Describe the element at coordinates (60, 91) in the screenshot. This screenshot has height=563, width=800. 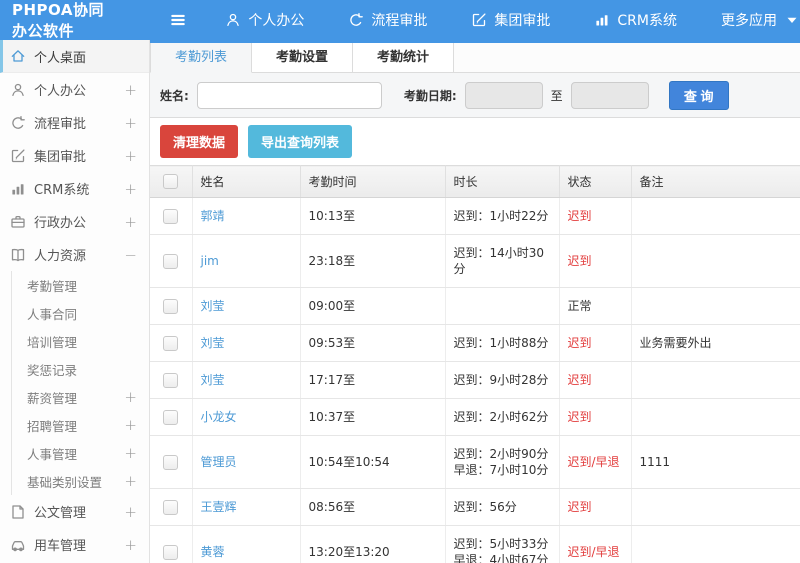
I see `sidebar-item-label: 个人办公` at that location.